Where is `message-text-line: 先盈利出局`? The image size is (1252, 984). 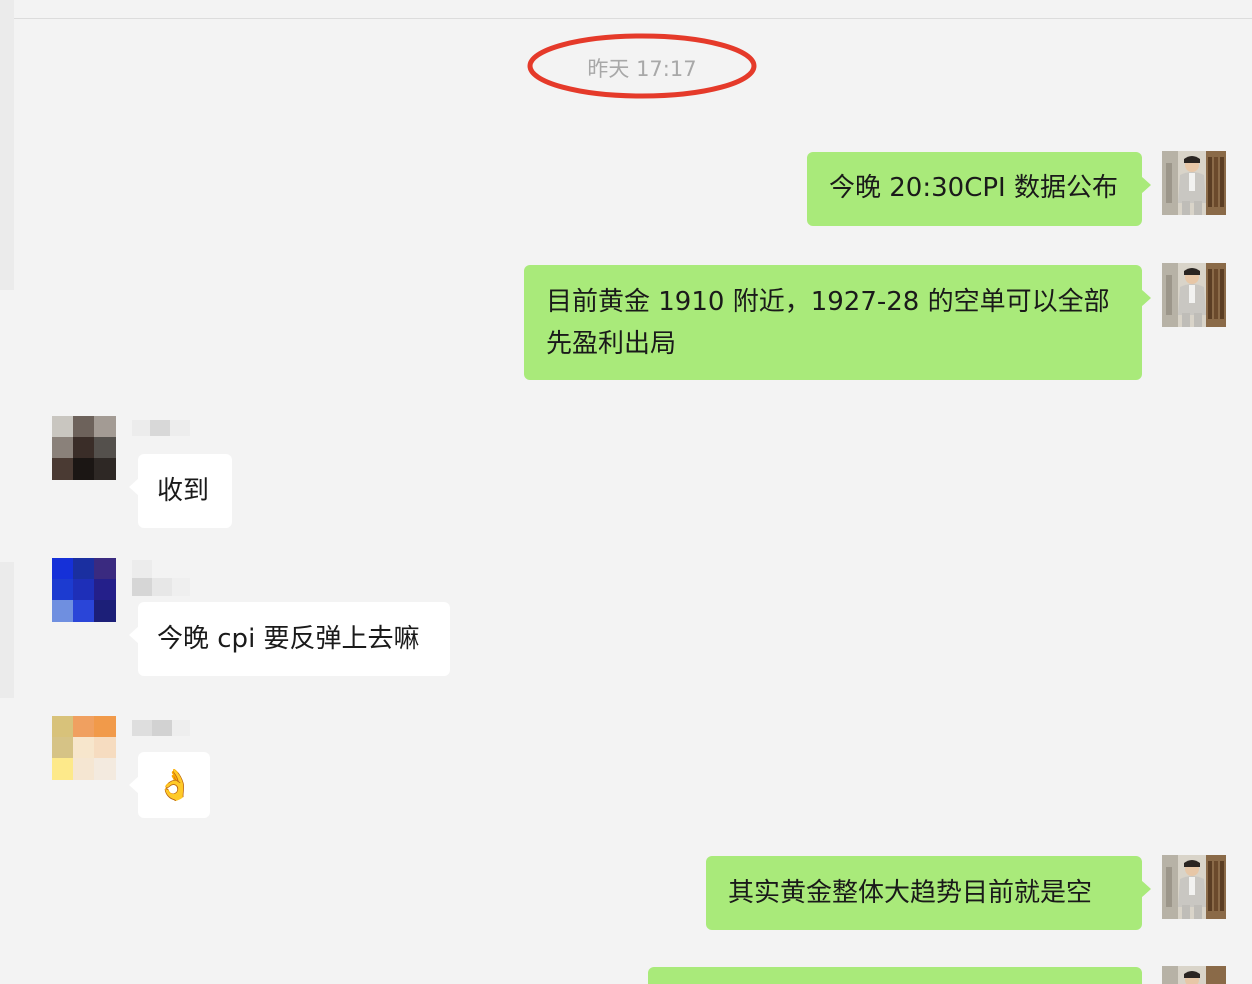
message-text-line: 先盈利出局 is located at coordinates (611, 344).